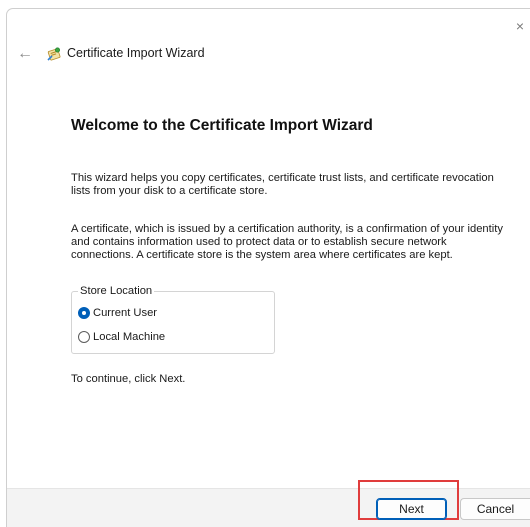  I want to click on back-button: ←, so click(25, 54).